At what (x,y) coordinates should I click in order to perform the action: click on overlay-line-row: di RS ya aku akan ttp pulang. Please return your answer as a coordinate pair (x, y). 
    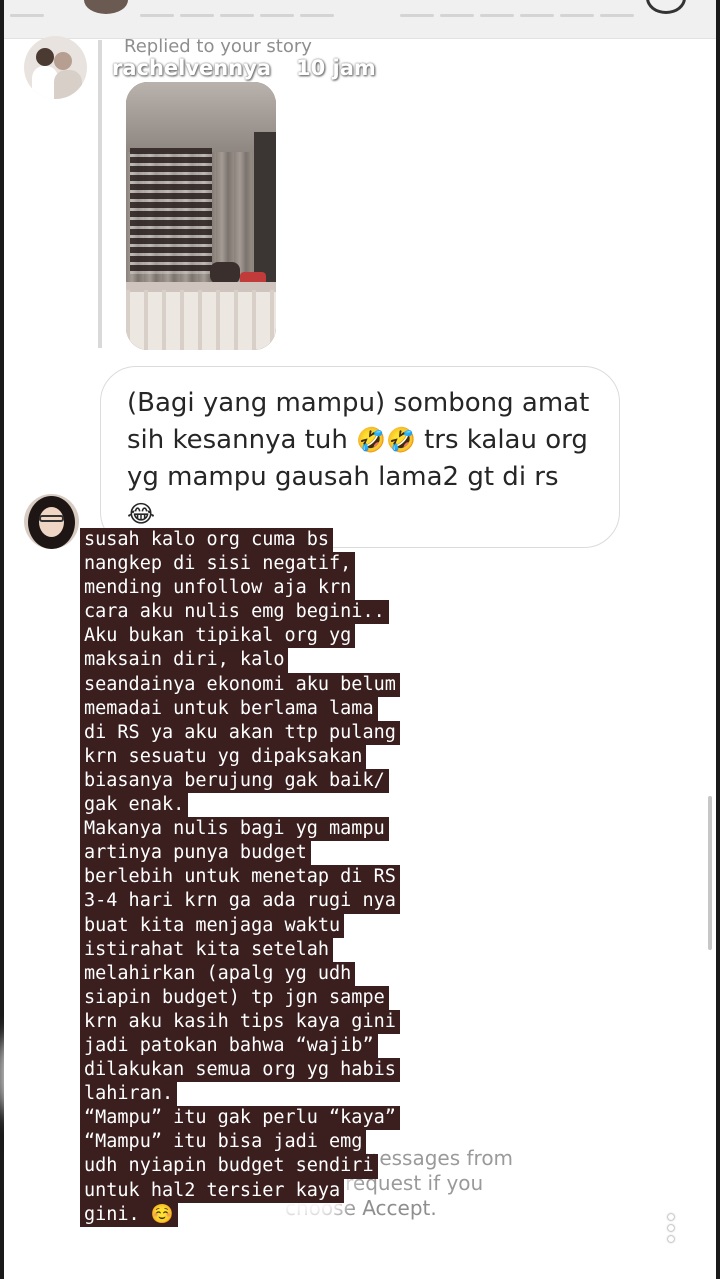
    Looking at the image, I should click on (270, 732).